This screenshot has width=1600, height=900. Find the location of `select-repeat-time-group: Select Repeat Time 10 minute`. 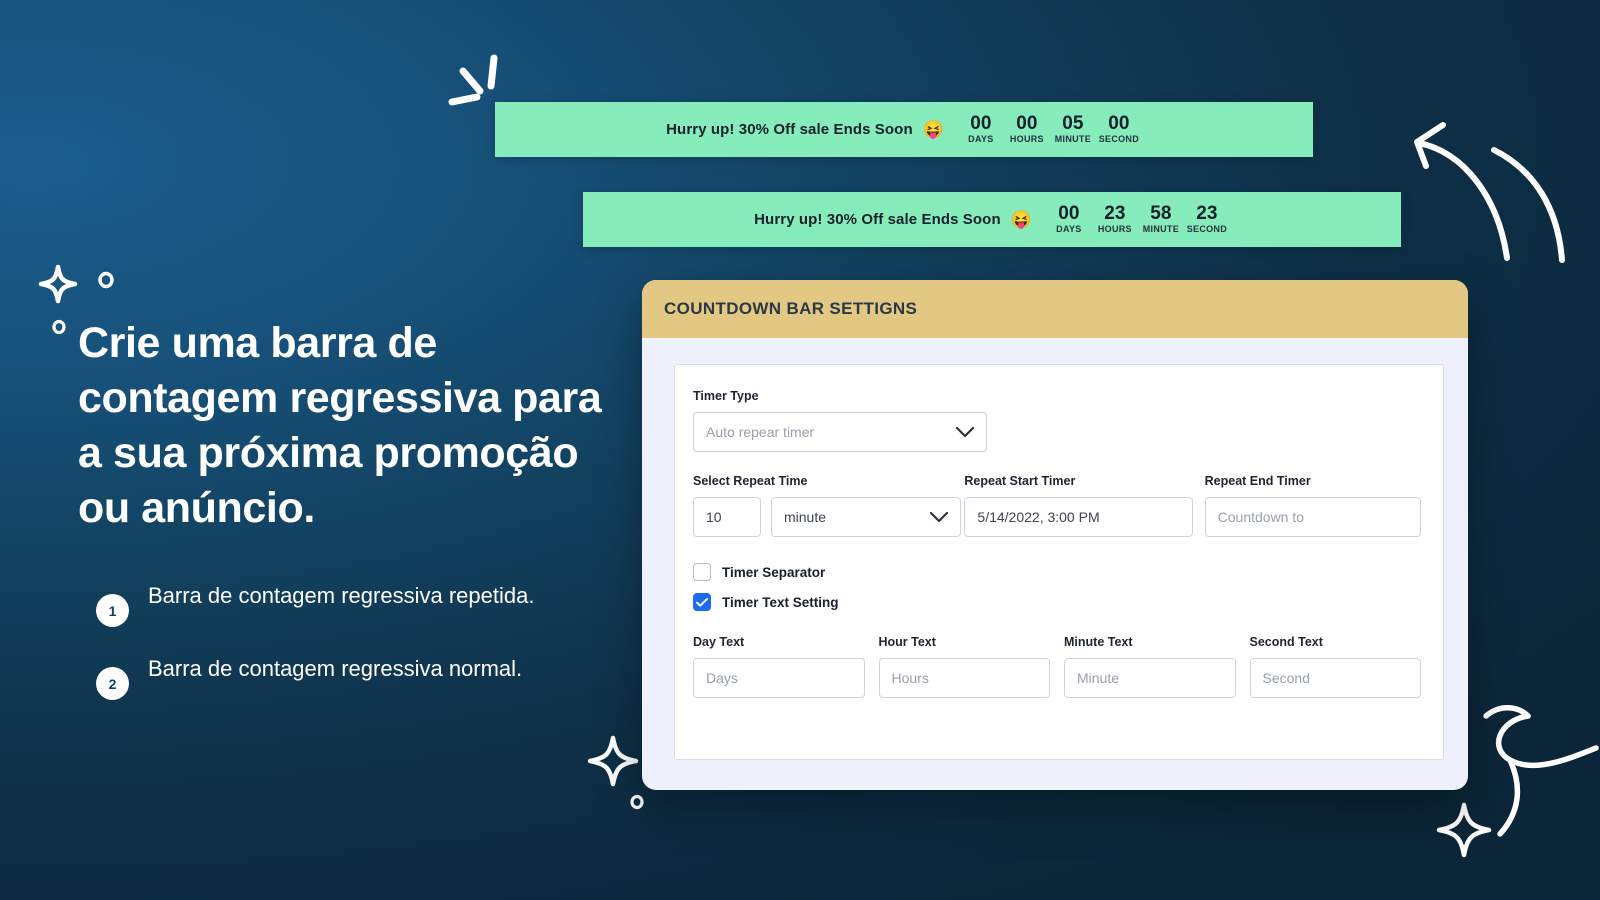

select-repeat-time-group: Select Repeat Time 10 minute is located at coordinates (827, 505).